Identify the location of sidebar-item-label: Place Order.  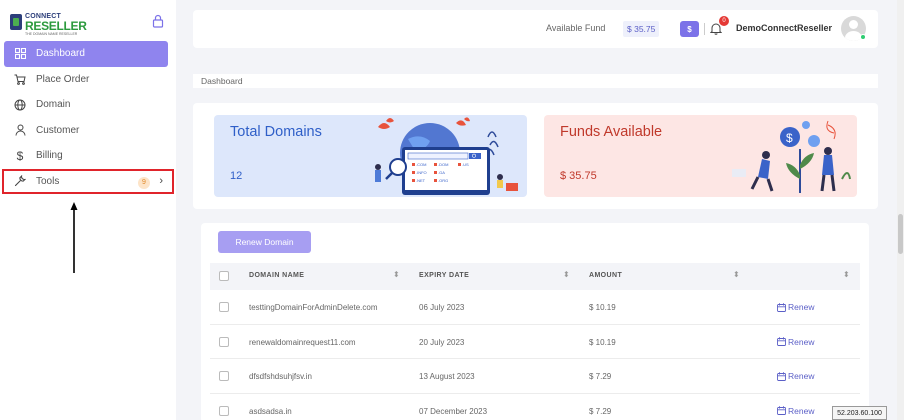
(63, 79).